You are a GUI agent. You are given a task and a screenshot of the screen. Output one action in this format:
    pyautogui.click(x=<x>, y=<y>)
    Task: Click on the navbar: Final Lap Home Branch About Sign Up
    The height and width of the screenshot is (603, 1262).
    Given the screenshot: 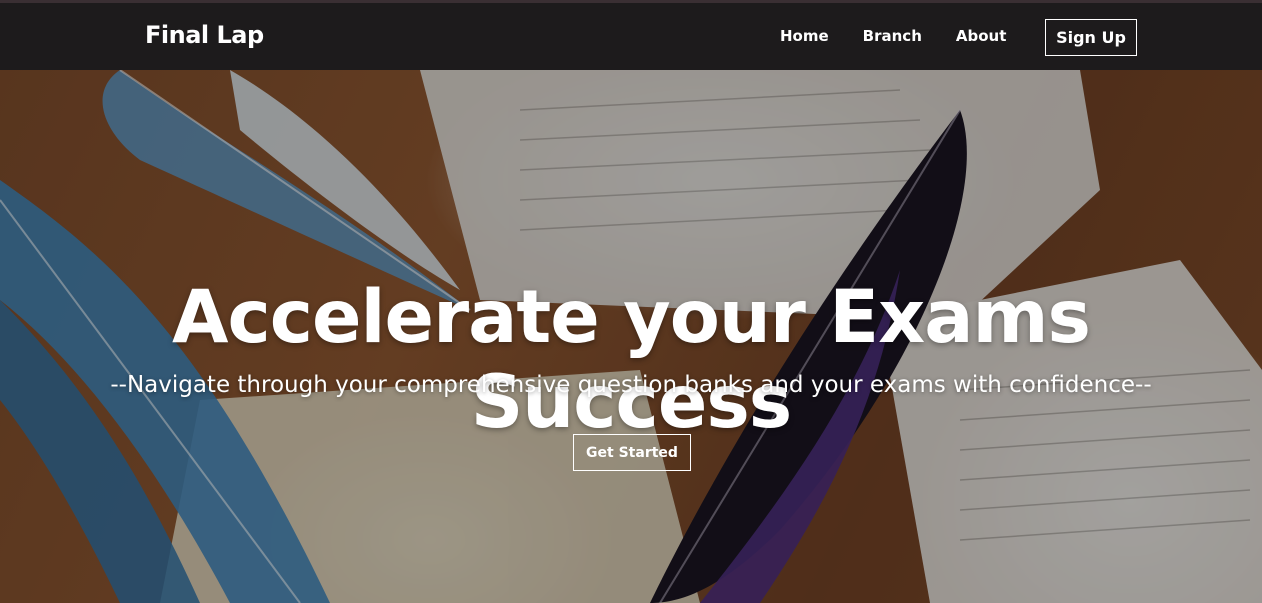 What is the action you would take?
    pyautogui.click(x=631, y=35)
    